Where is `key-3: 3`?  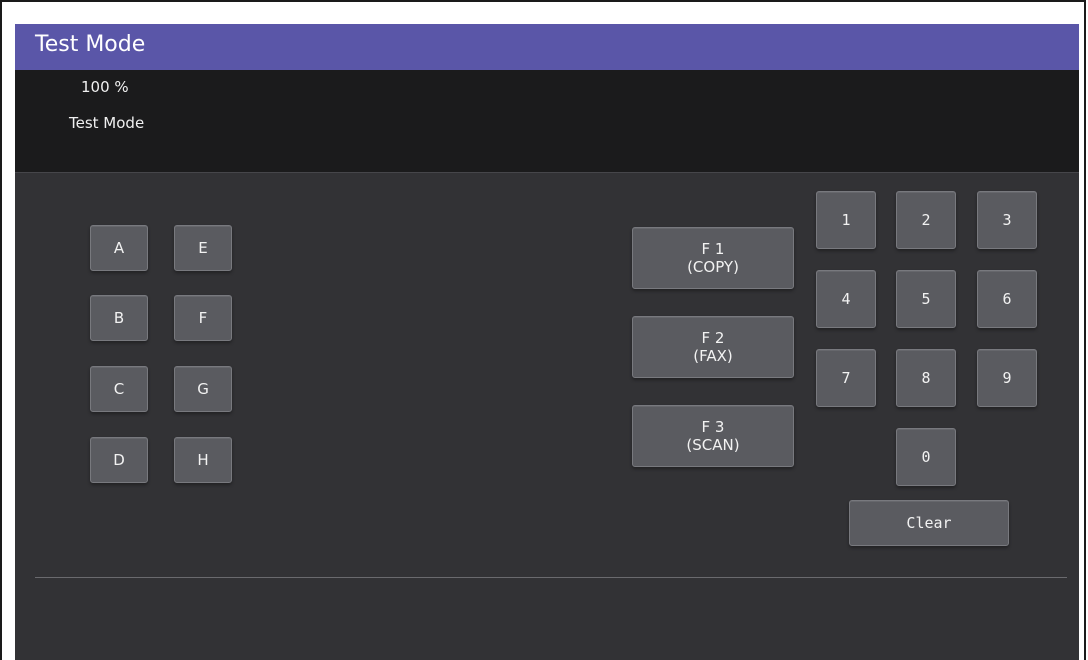
key-3: 3 is located at coordinates (1007, 220).